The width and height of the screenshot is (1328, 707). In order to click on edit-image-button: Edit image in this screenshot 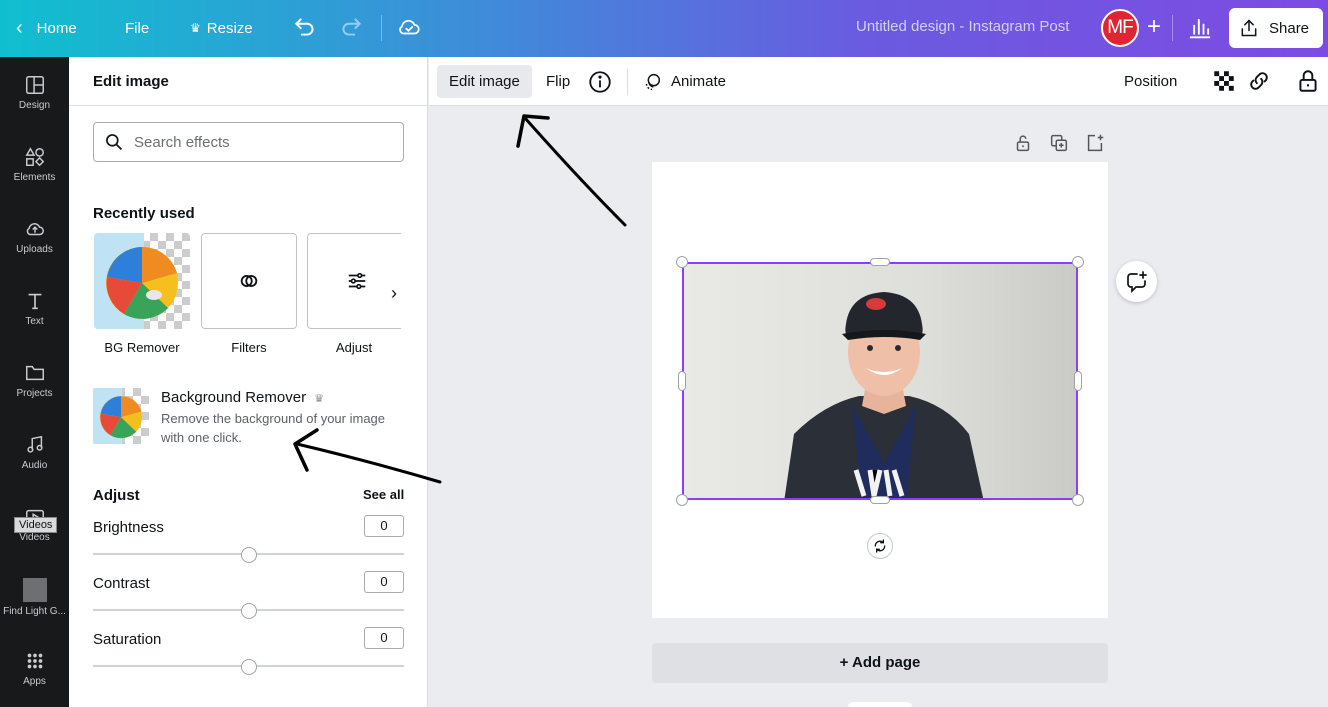, I will do `click(484, 81)`.